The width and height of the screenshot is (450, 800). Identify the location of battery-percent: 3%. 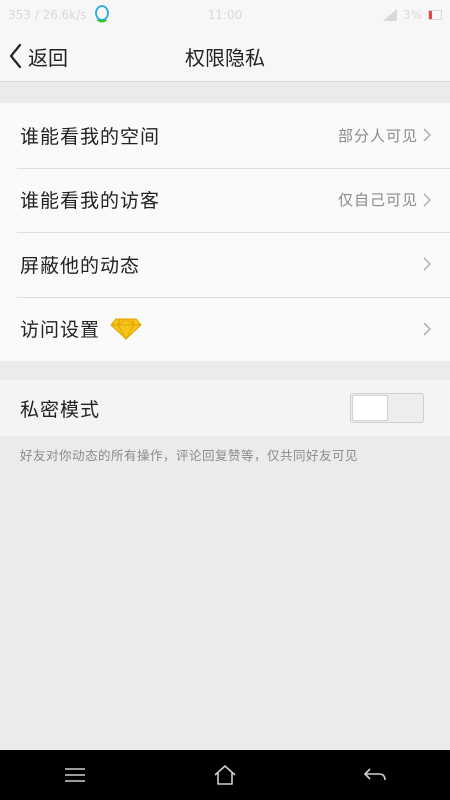
(412, 15).